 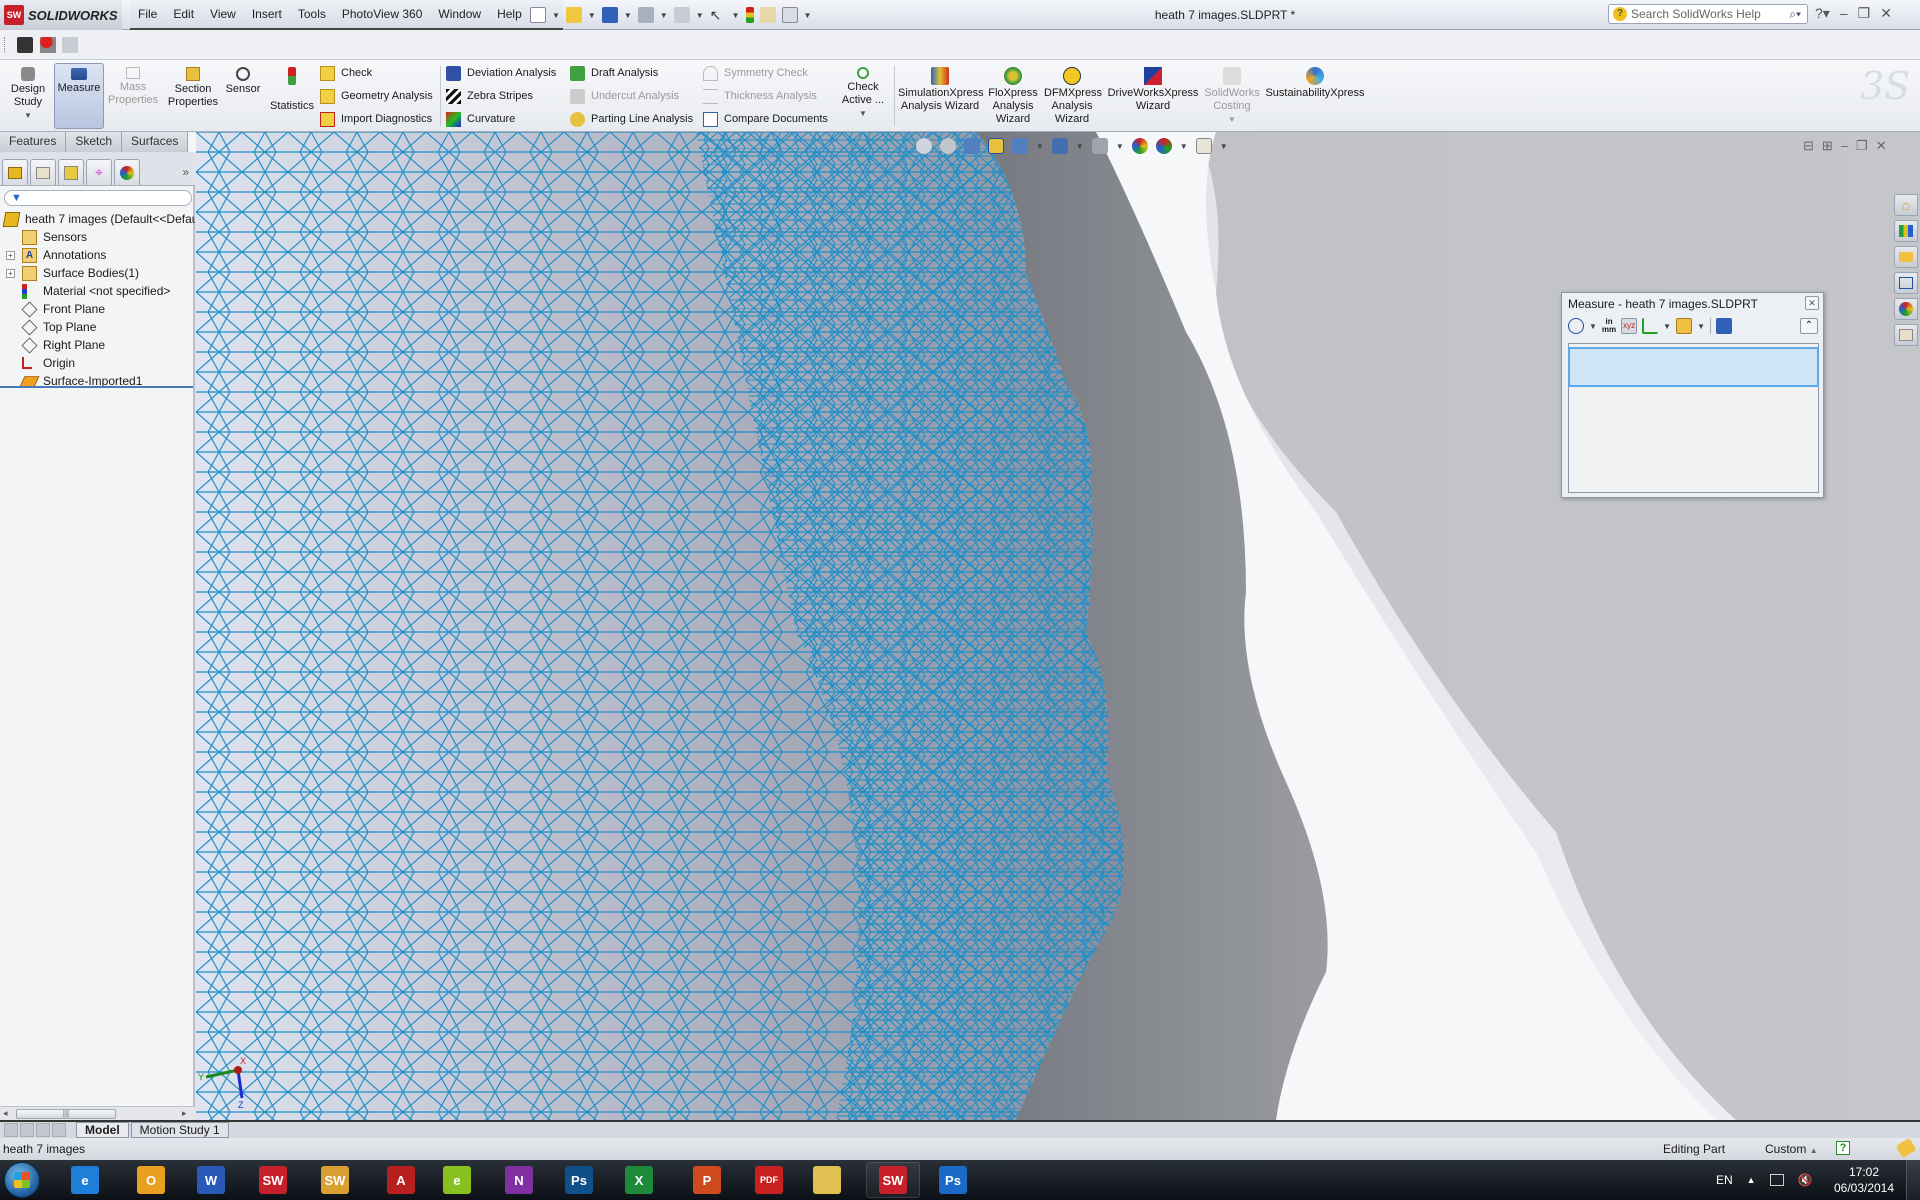 I want to click on print-icon, so click(x=645, y=15).